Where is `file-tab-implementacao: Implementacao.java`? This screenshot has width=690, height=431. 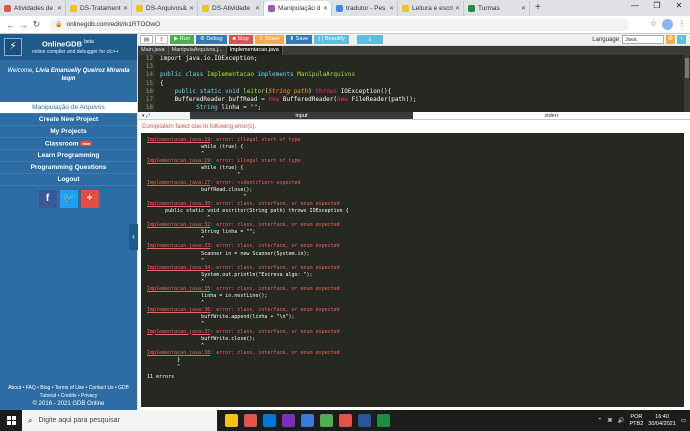 file-tab-implementacao: Implementacao.java is located at coordinates (254, 50).